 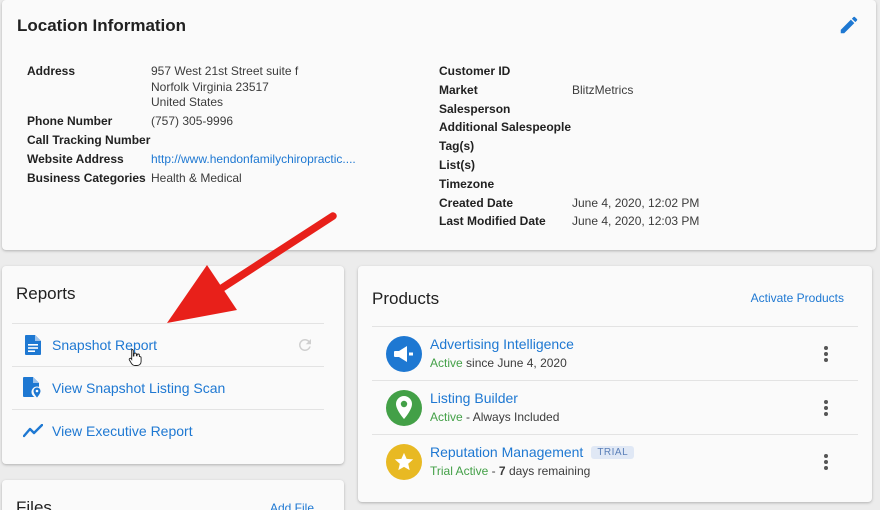 I want to click on product-name-listing-builder: Listing Builder, so click(x=474, y=398).